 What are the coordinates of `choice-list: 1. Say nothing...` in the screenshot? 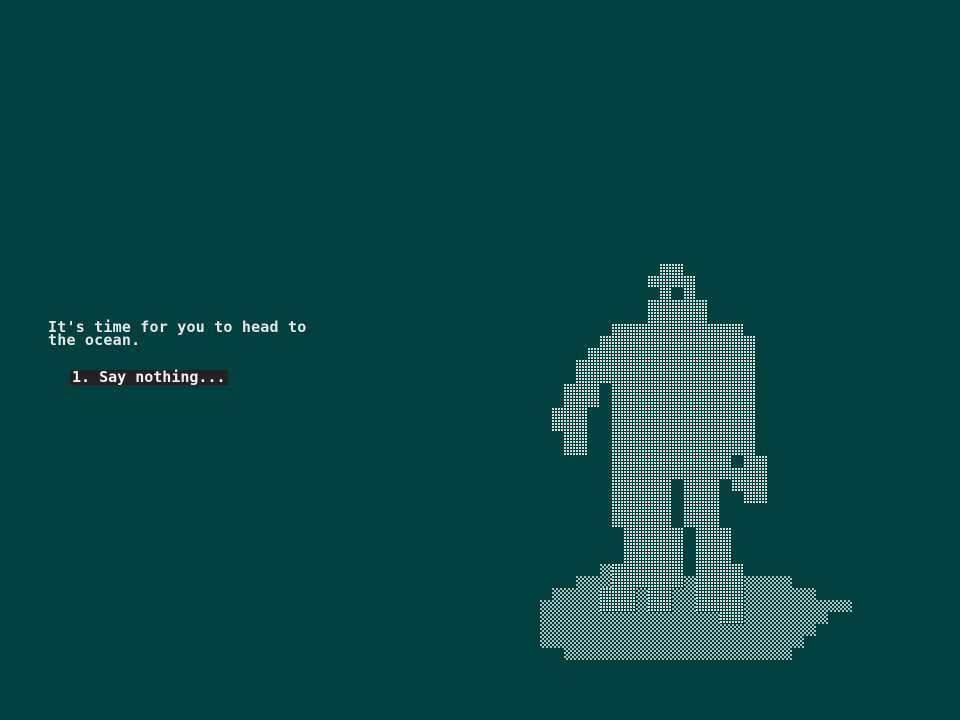 It's located at (149, 378).